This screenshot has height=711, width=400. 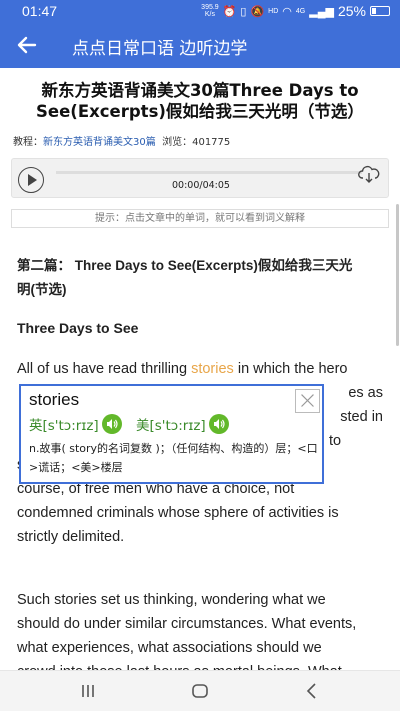 What do you see at coordinates (312, 691) in the screenshot?
I see `back-icon` at bounding box center [312, 691].